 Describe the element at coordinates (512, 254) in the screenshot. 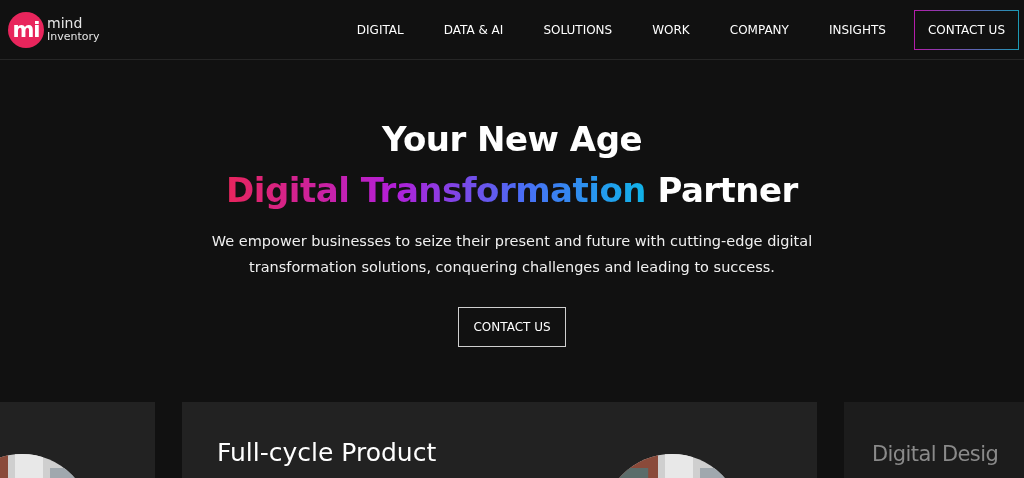

I see `hero-description: We empower businesses to seize their present and future with cutting-edge digital transformation solutions, conquering challenges and leading to success.` at that location.